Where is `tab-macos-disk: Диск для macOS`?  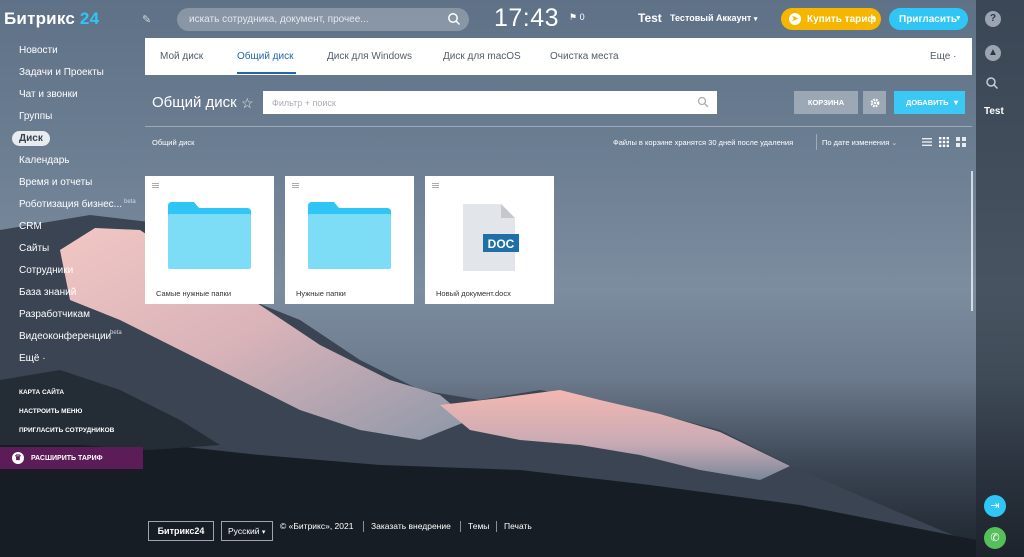
tab-macos-disk: Диск для macOS is located at coordinates (482, 56).